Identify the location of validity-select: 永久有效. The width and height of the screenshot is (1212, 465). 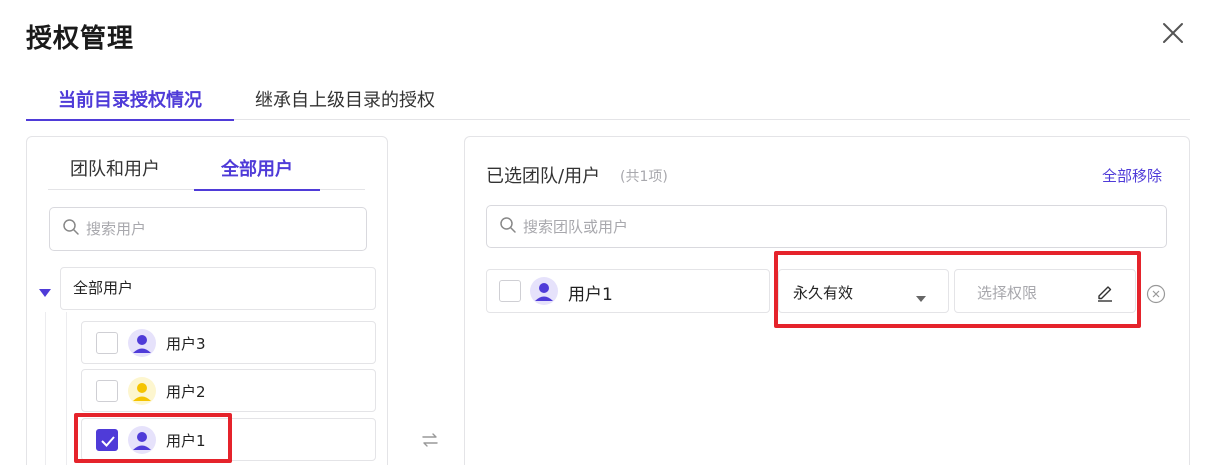
(863, 291).